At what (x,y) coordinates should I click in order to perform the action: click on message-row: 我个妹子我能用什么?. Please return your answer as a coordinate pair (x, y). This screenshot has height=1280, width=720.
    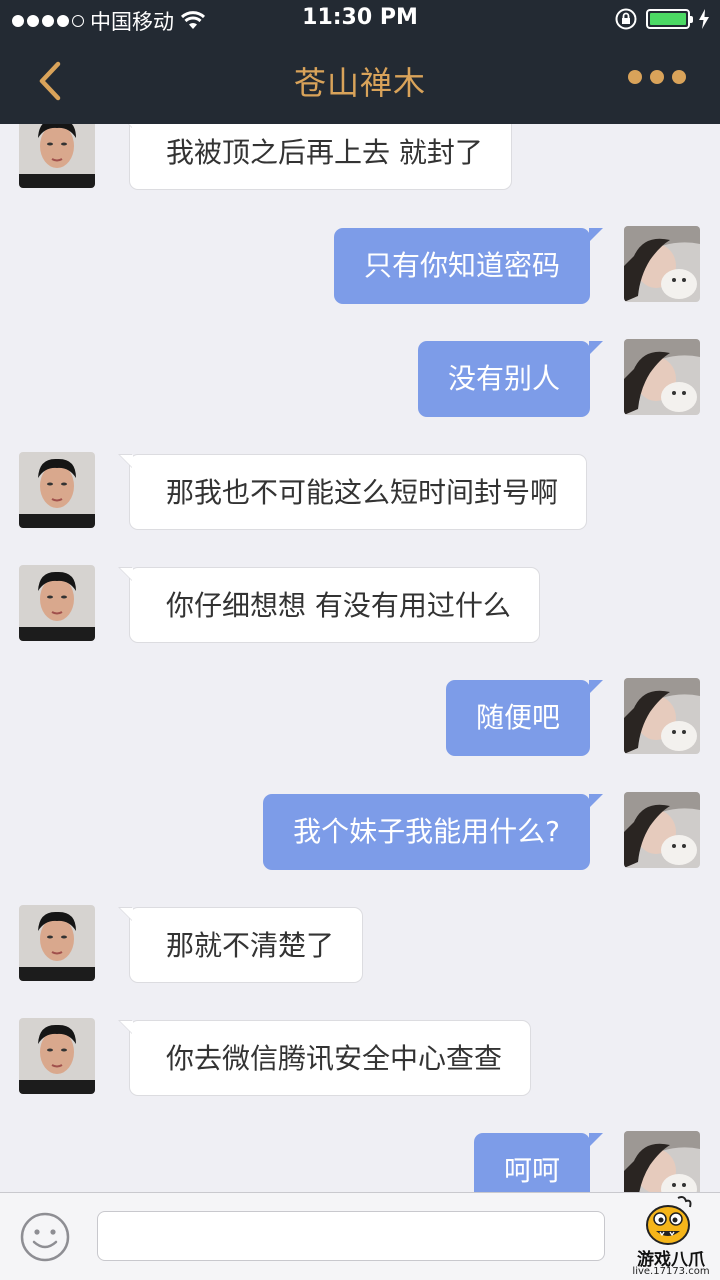
    Looking at the image, I should click on (360, 832).